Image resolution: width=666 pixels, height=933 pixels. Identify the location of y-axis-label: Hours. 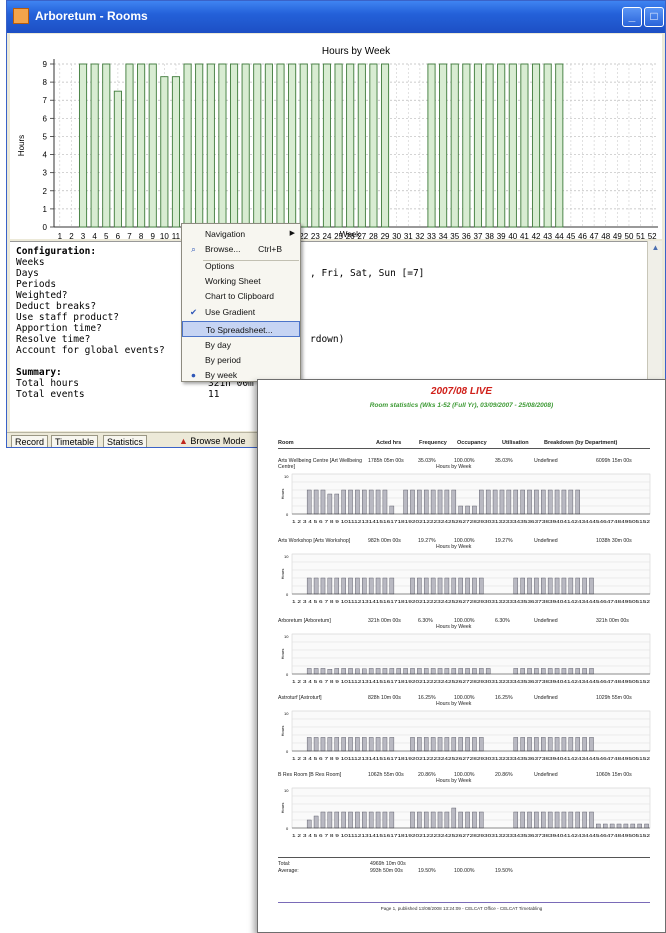
(21, 145).